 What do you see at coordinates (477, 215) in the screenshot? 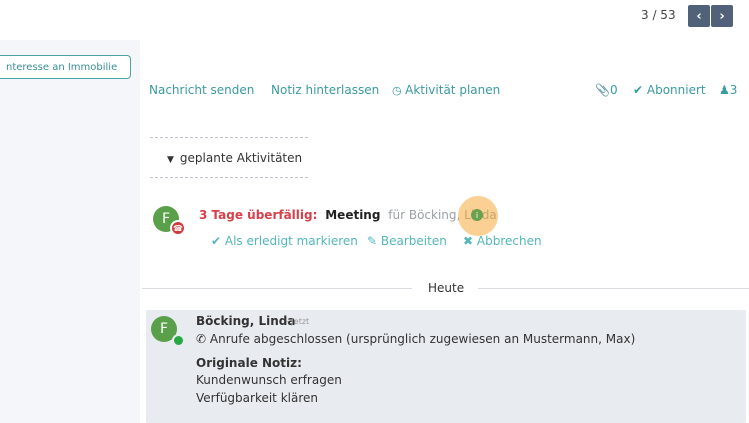
I see `info-icon: i` at bounding box center [477, 215].